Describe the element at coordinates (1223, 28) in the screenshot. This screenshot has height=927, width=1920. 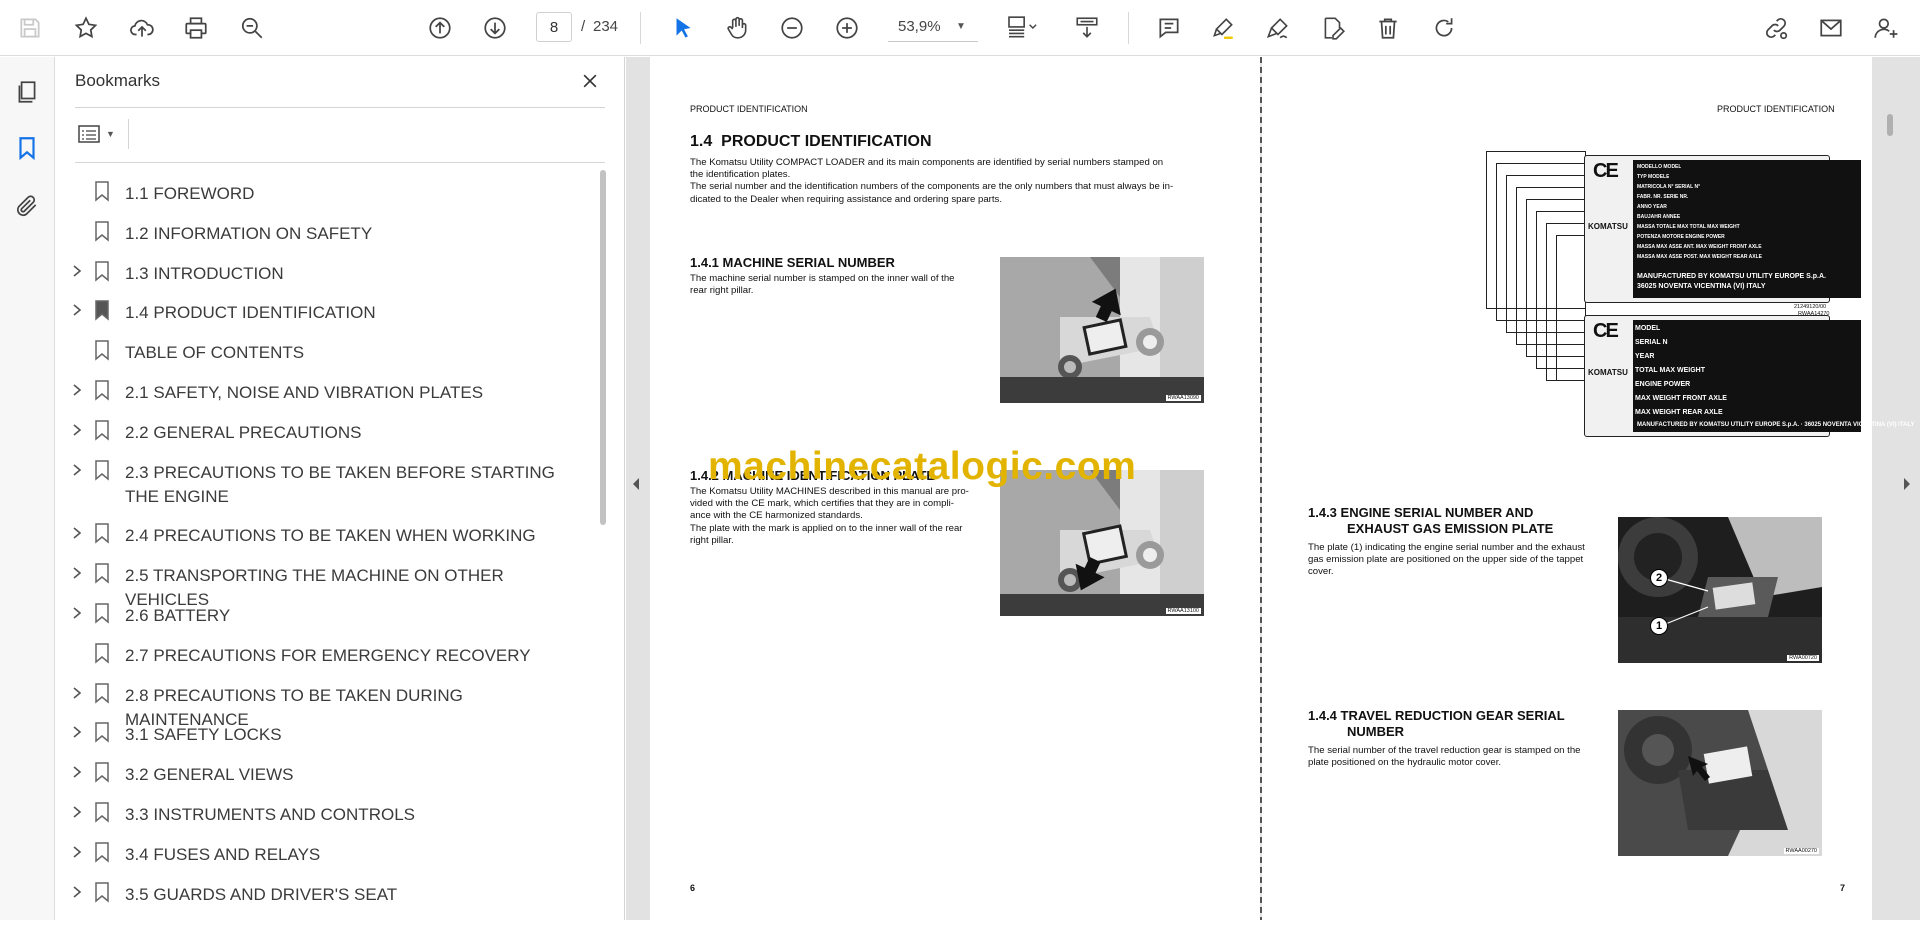
I see `highlight-icon` at that location.